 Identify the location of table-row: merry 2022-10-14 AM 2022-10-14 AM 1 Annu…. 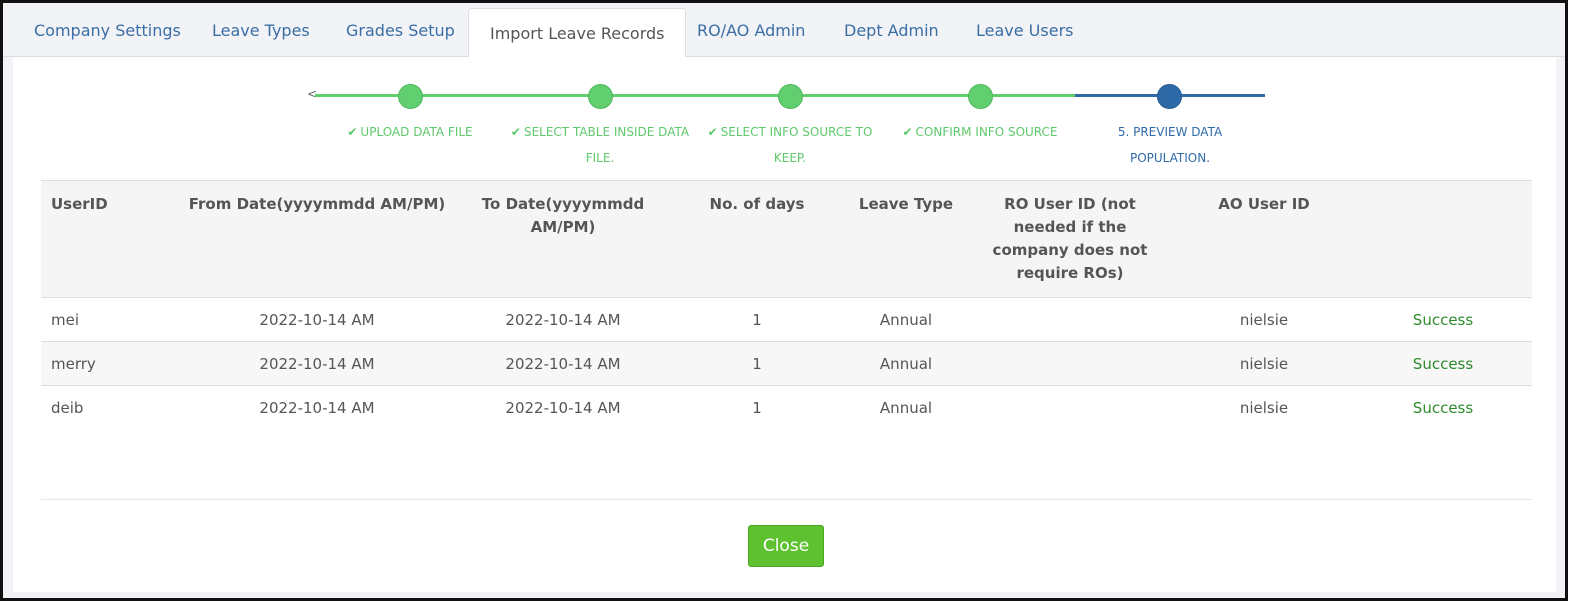
(786, 363).